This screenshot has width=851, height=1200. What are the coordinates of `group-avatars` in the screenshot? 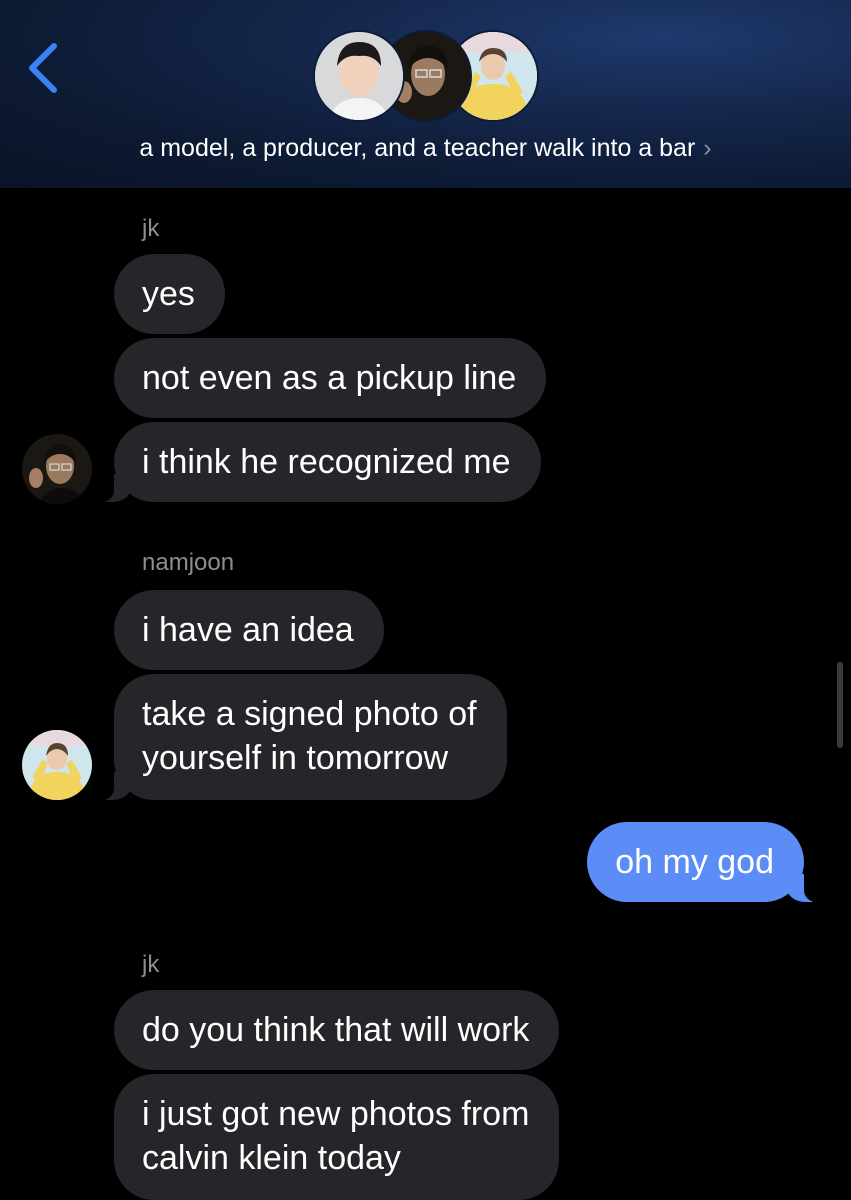 It's located at (426, 76).